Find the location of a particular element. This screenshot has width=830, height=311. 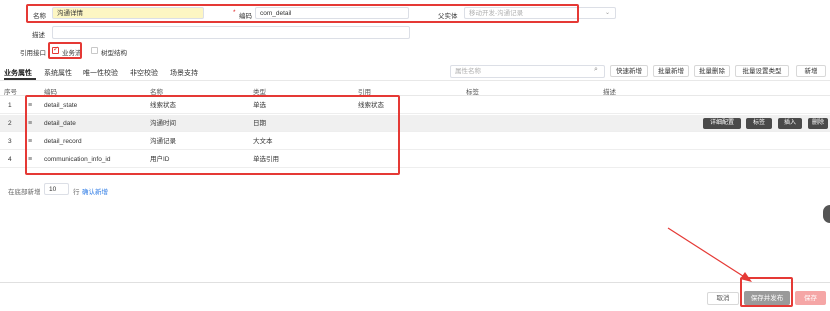

tree-structure-label: 树型结构 is located at coordinates (114, 53).